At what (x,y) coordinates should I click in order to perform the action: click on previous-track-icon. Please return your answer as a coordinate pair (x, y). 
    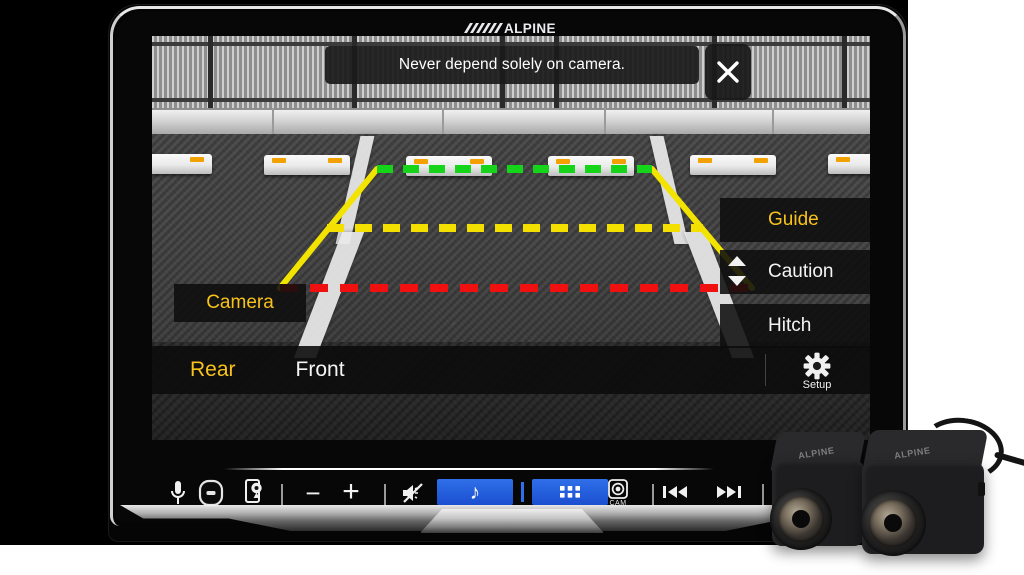
    Looking at the image, I should click on (675, 492).